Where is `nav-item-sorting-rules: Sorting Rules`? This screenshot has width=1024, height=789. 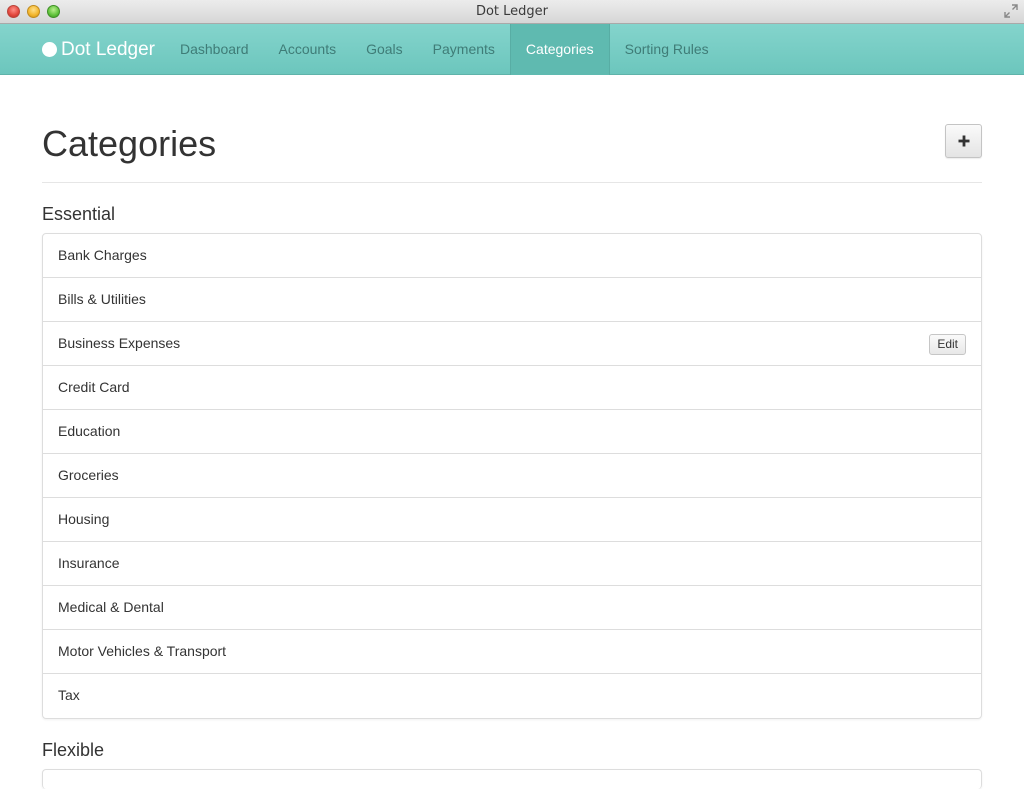 nav-item-sorting-rules: Sorting Rules is located at coordinates (667, 49).